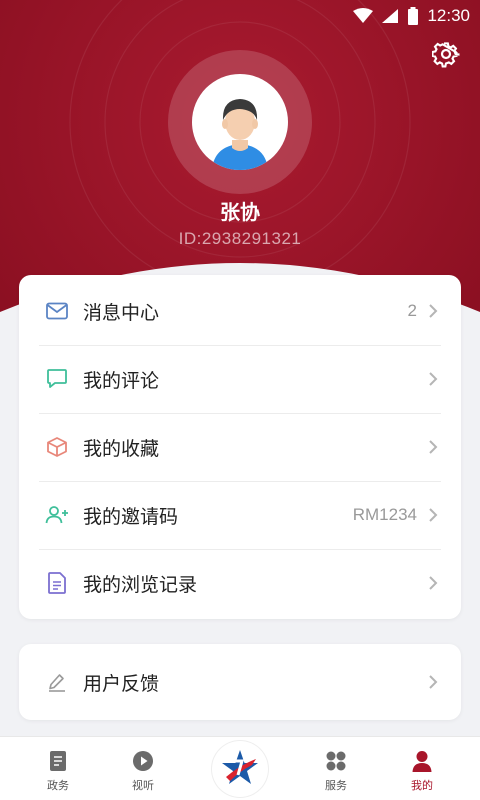  Describe the element at coordinates (448, 15) in the screenshot. I see `status-time: 12:30` at that location.